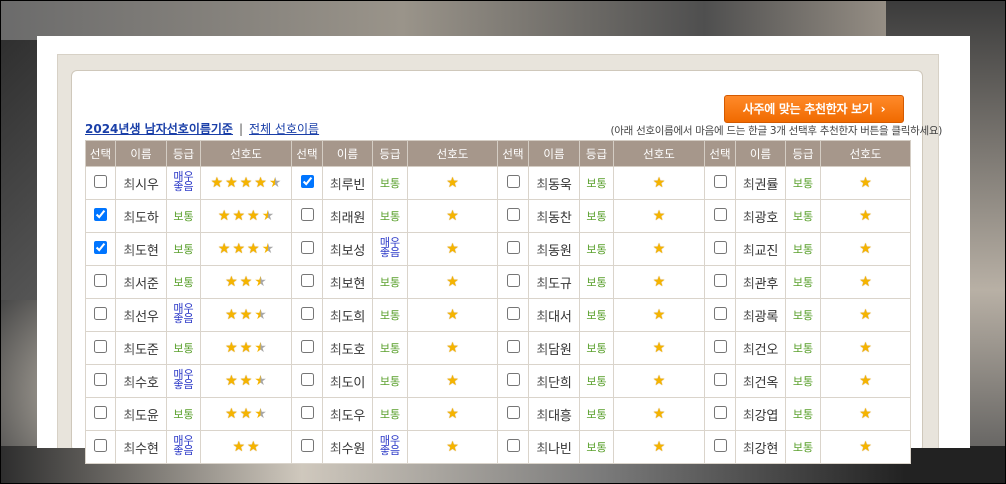 The width and height of the screenshot is (1006, 484). I want to click on given-name: 동원, so click(560, 251).